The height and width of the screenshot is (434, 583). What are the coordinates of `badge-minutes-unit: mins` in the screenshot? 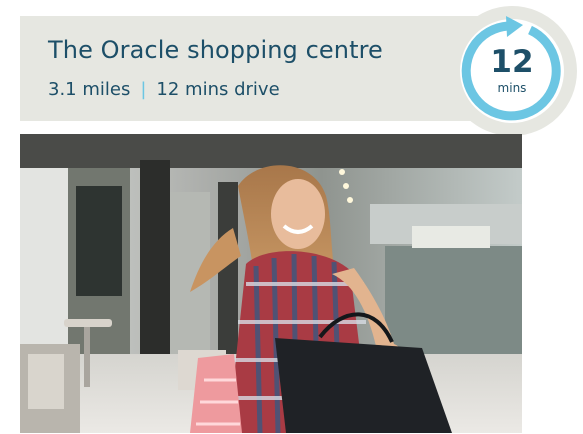 It's located at (512, 88).